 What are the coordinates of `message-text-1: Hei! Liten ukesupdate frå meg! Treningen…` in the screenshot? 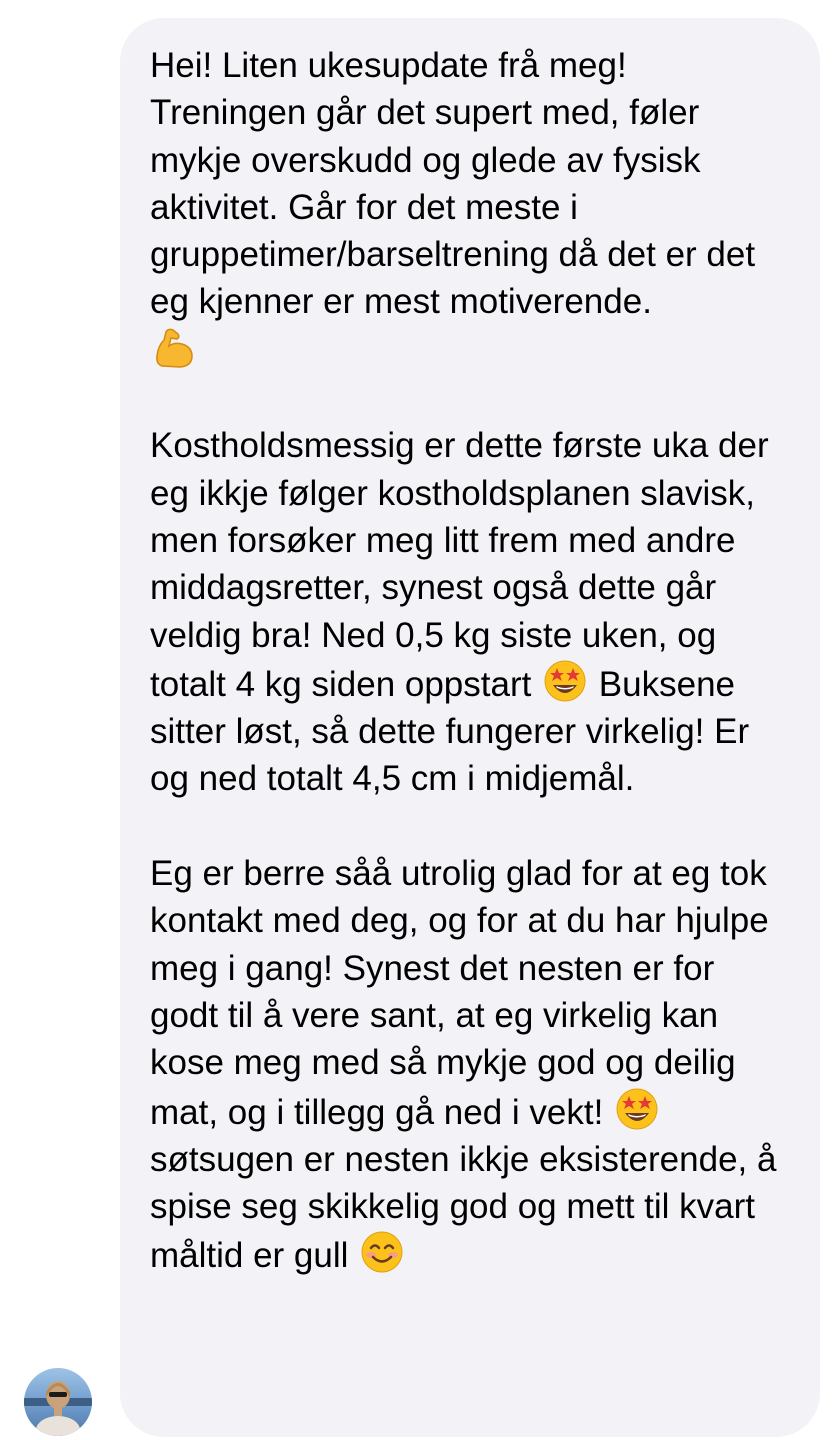 It's located at (453, 184).